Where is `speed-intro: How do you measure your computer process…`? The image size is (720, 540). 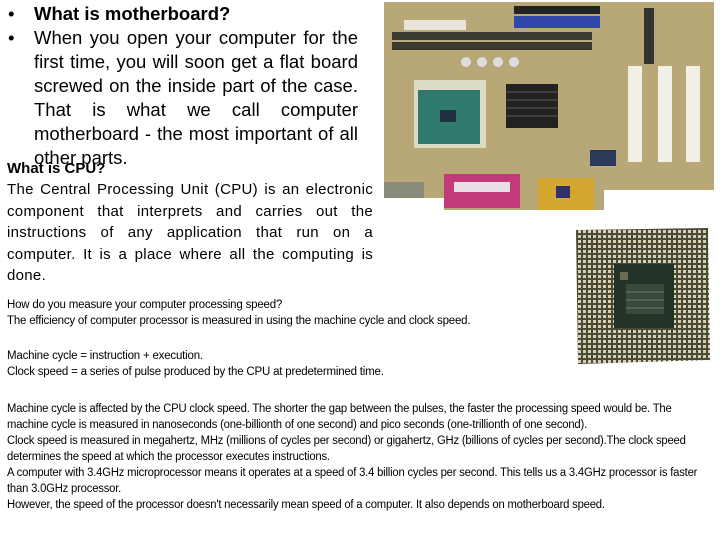 speed-intro: How do you measure your computer process… is located at coordinates (287, 313).